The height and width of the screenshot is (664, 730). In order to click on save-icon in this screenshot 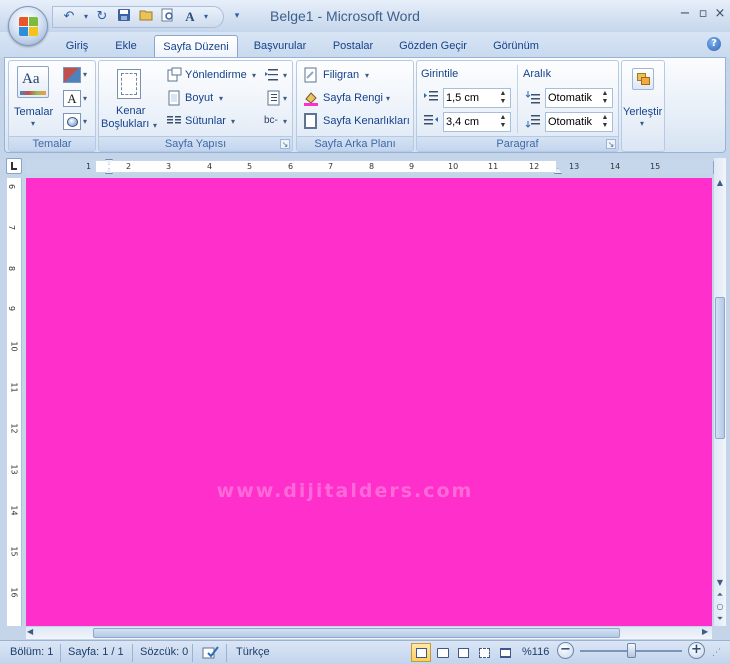, I will do `click(124, 17)`.